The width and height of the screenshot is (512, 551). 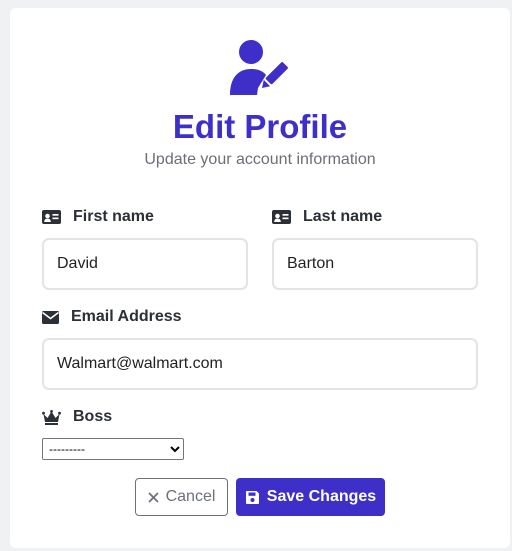 I want to click on user-edit-icon, so click(x=260, y=68).